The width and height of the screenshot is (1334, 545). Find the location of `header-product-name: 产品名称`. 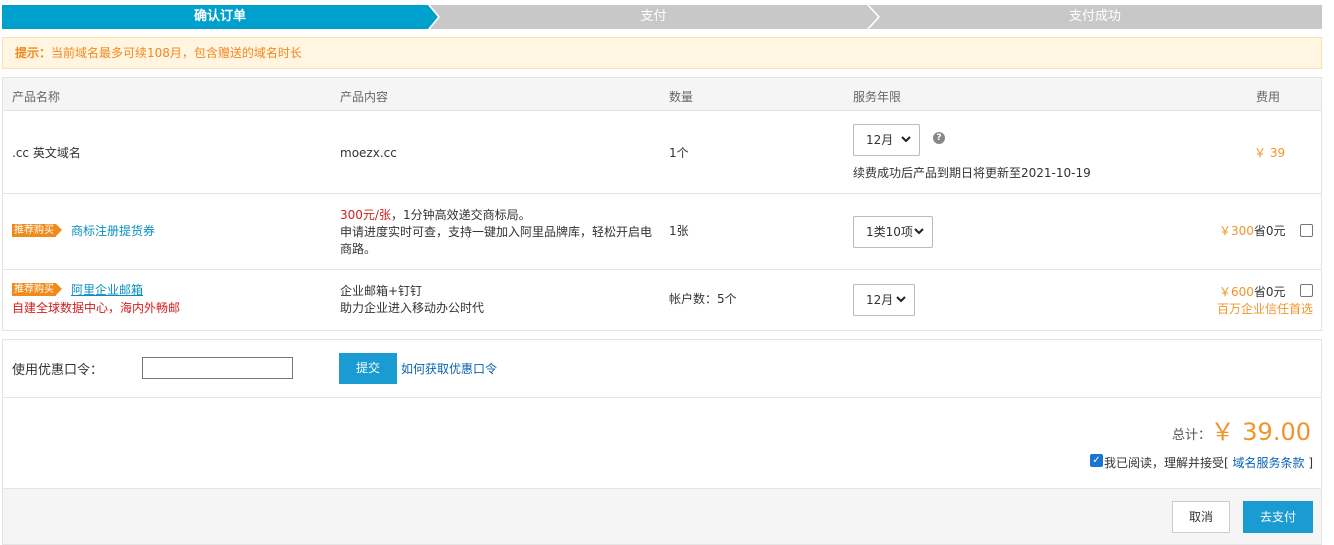

header-product-name: 产品名称 is located at coordinates (36, 97).